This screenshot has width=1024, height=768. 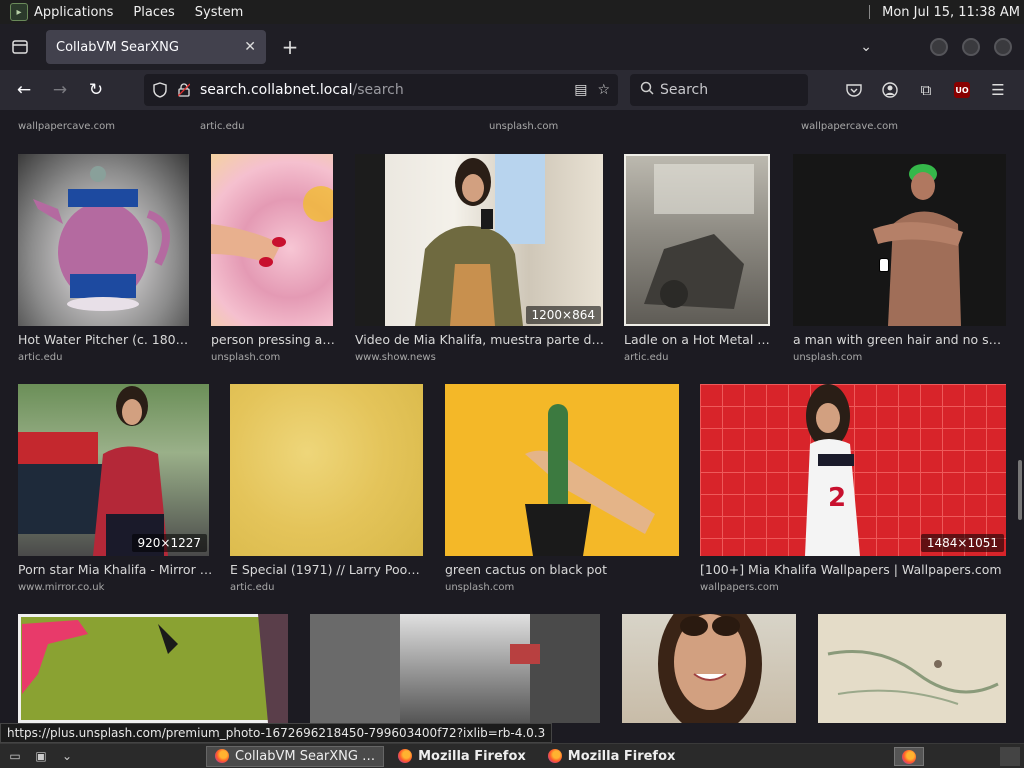 I want to click on terminal-logo-icon: ▸, so click(x=19, y=12).